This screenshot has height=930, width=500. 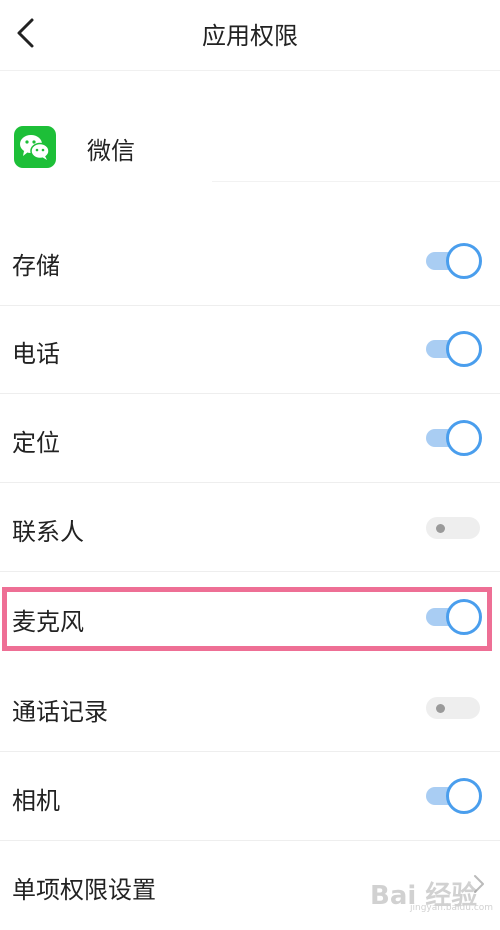 I want to click on highlight-box, so click(x=247, y=619).